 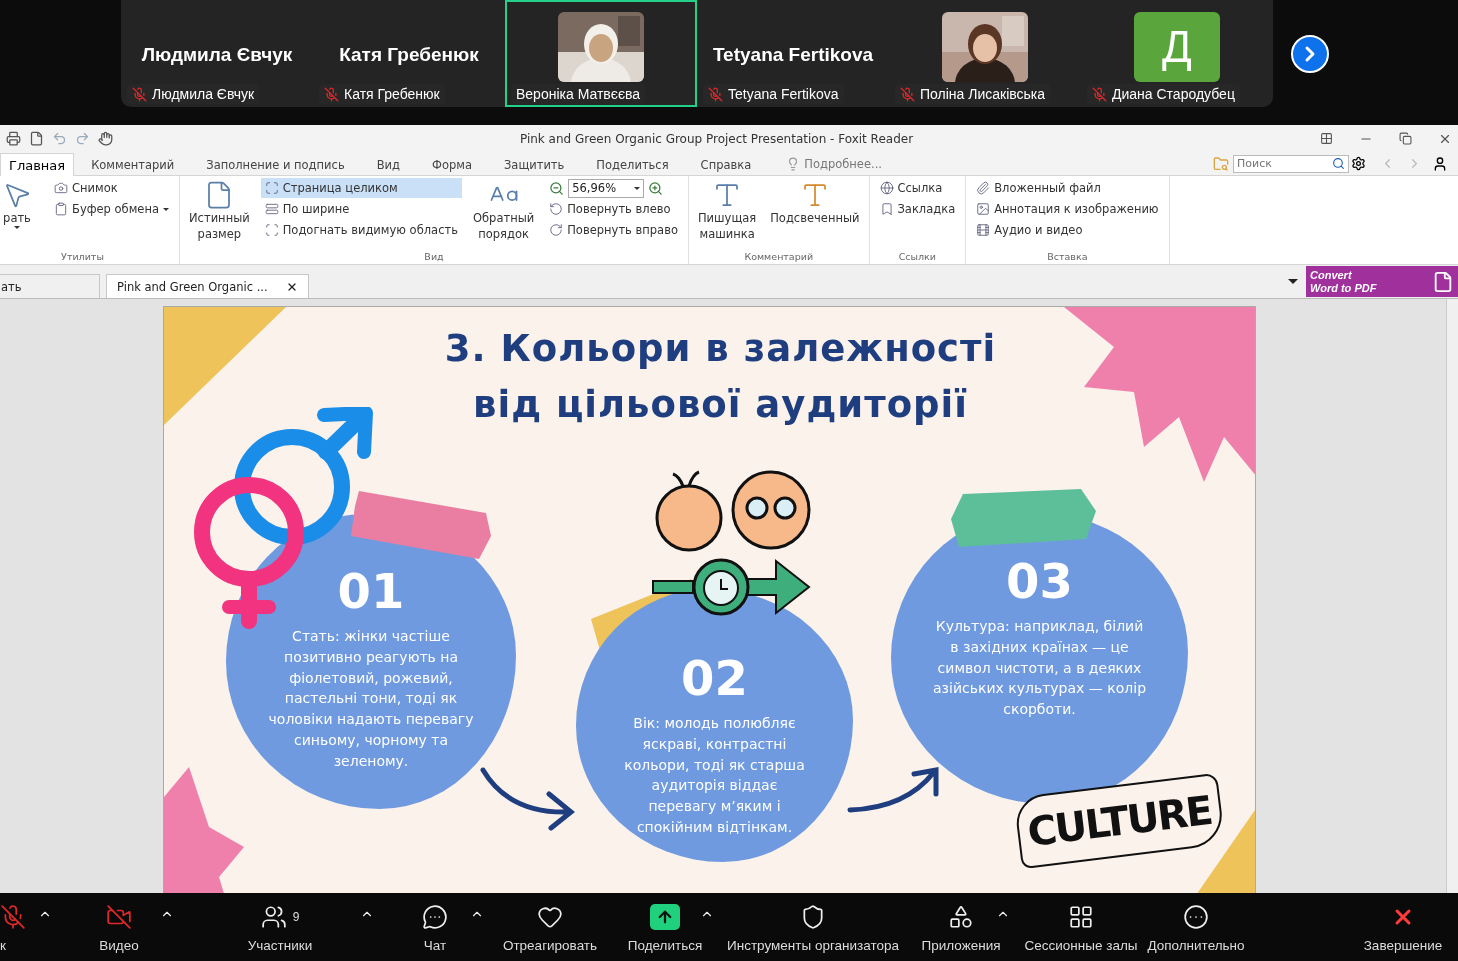 I want to click on zoom-in-icon, so click(x=656, y=188).